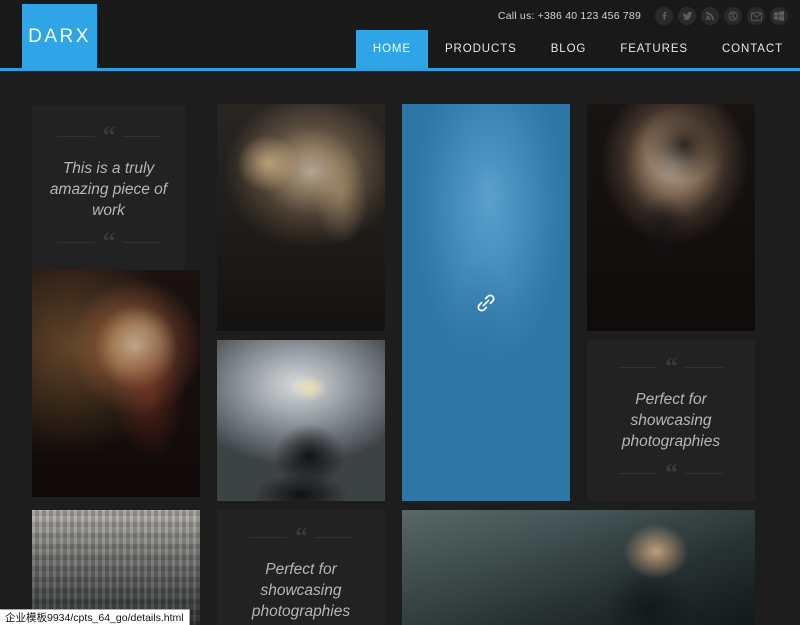 The height and width of the screenshot is (625, 800). I want to click on photo-flying-hair, so click(671, 217).